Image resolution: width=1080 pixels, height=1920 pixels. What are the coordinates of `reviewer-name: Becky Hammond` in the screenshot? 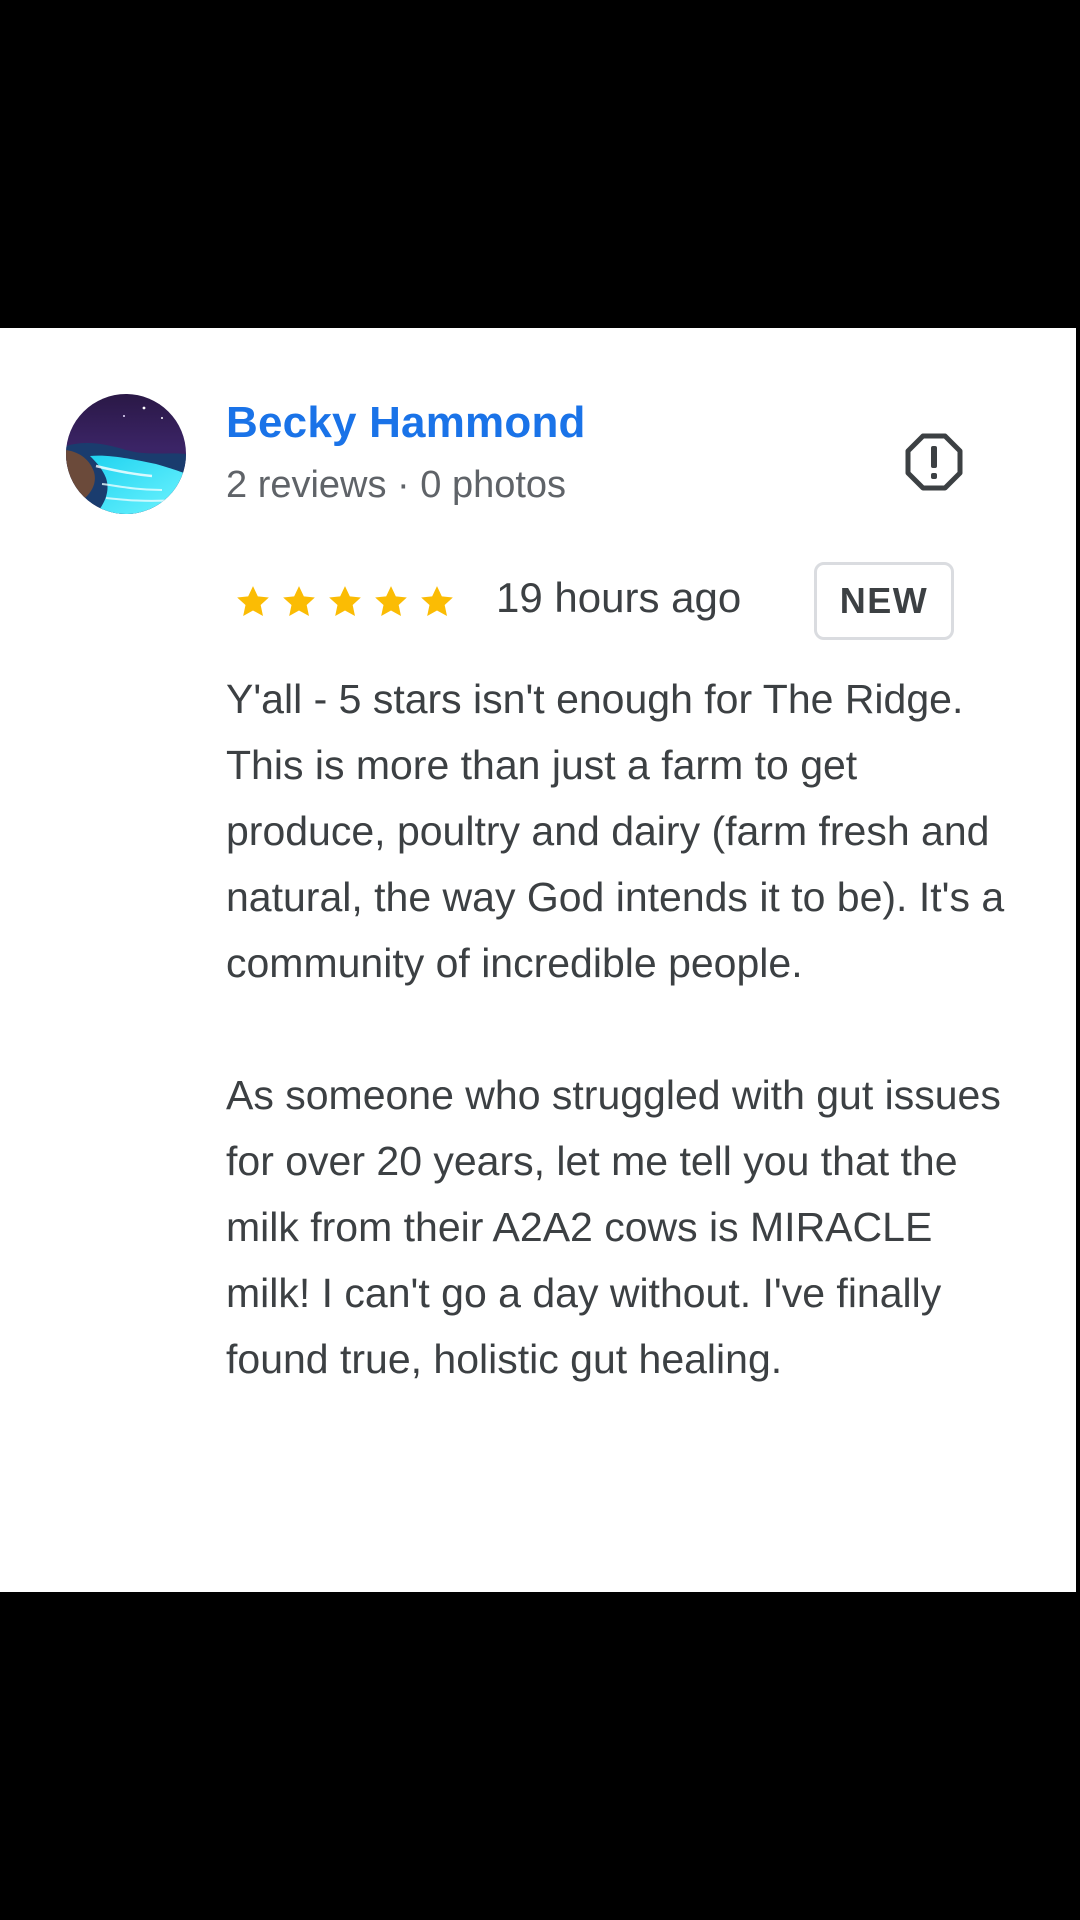 It's located at (406, 423).